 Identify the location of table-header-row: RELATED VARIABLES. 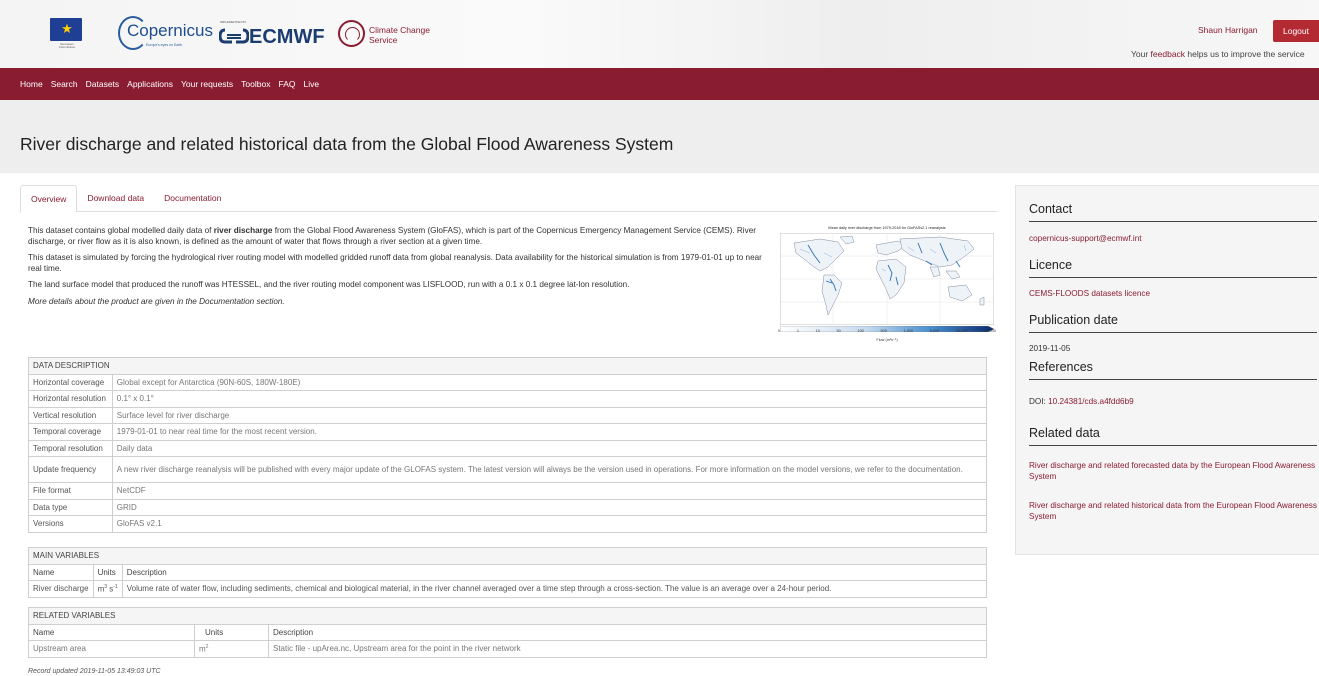
(507, 616).